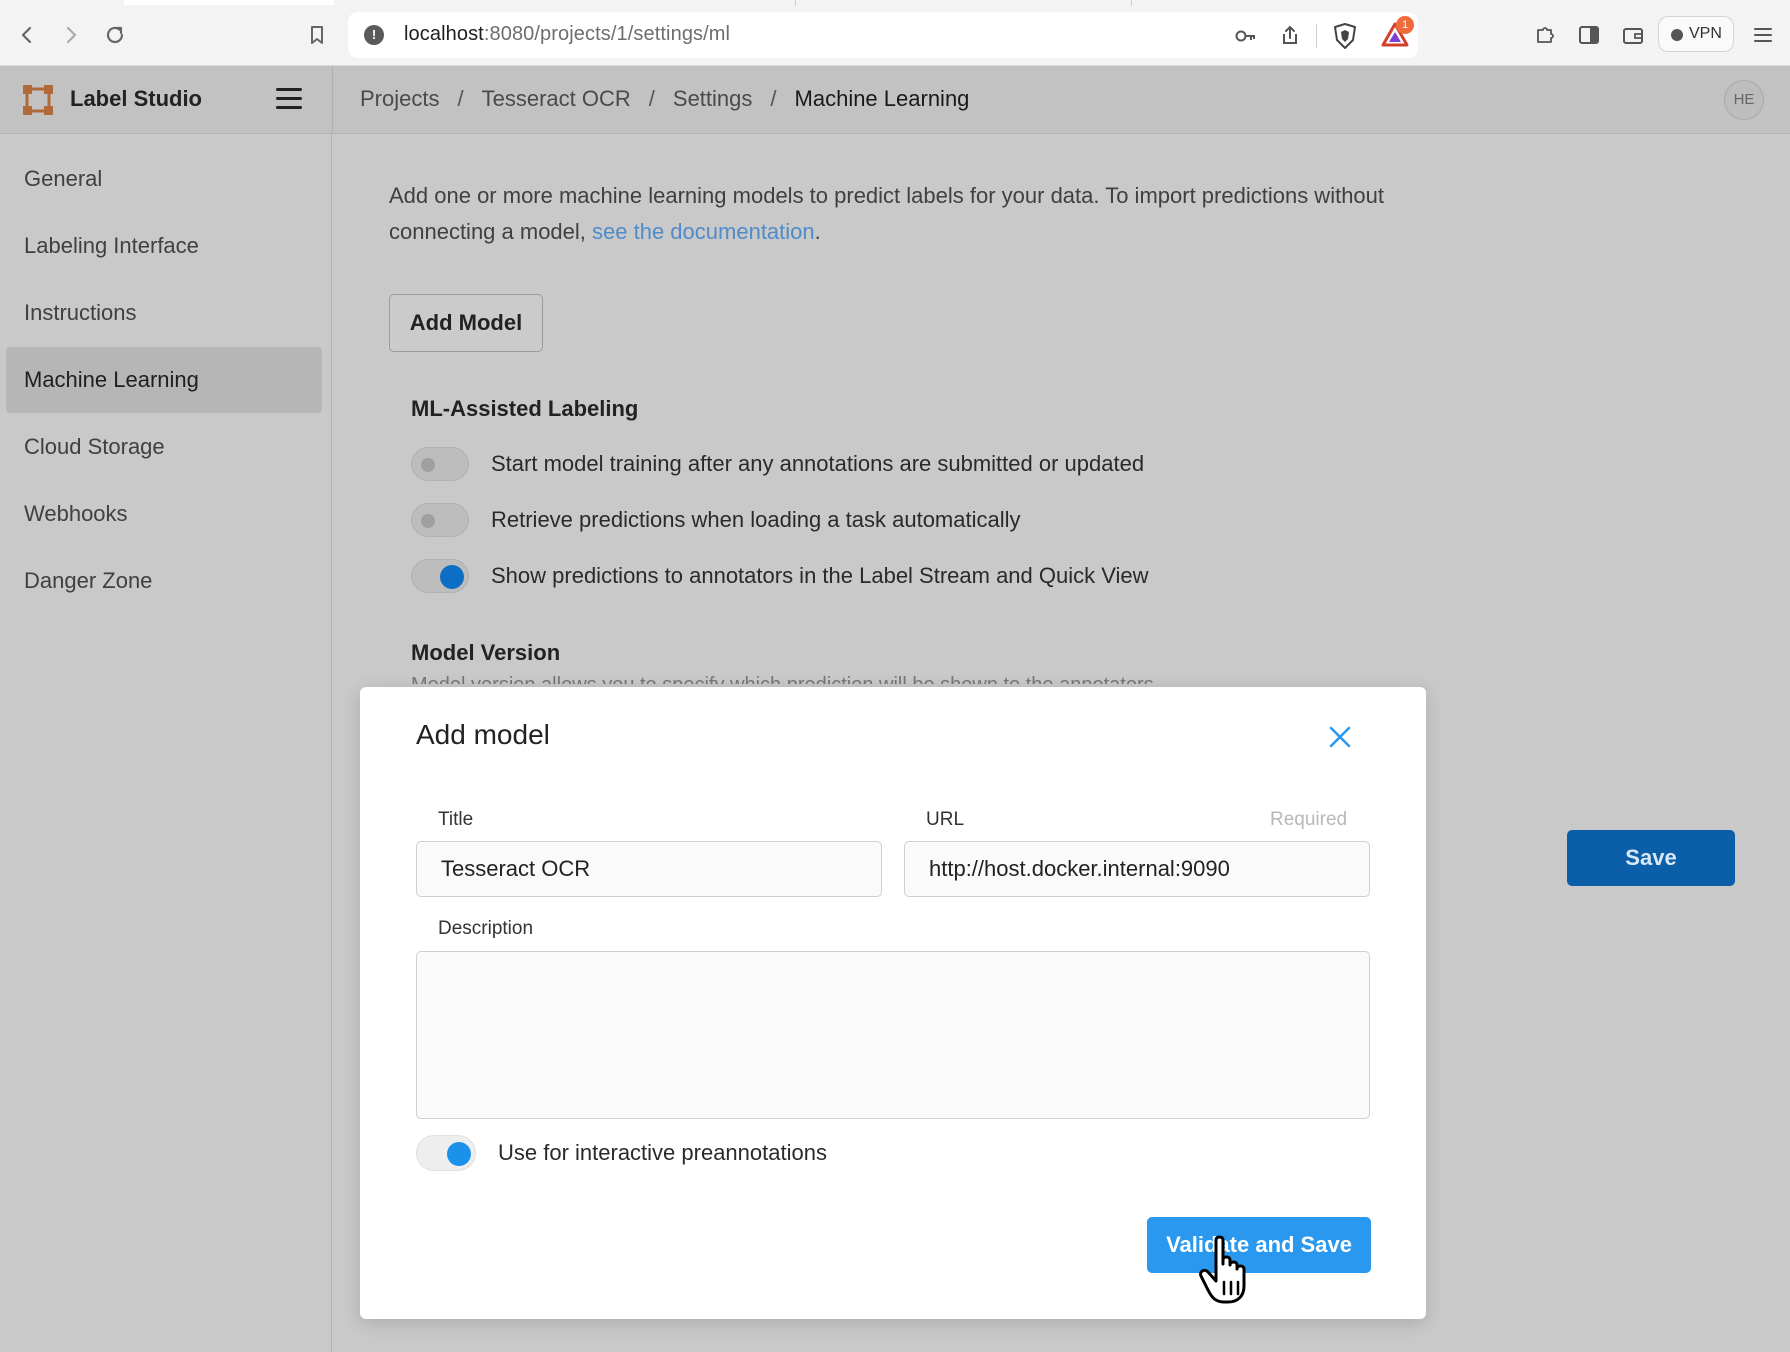  What do you see at coordinates (1290, 36) in the screenshot?
I see `share-icon` at bounding box center [1290, 36].